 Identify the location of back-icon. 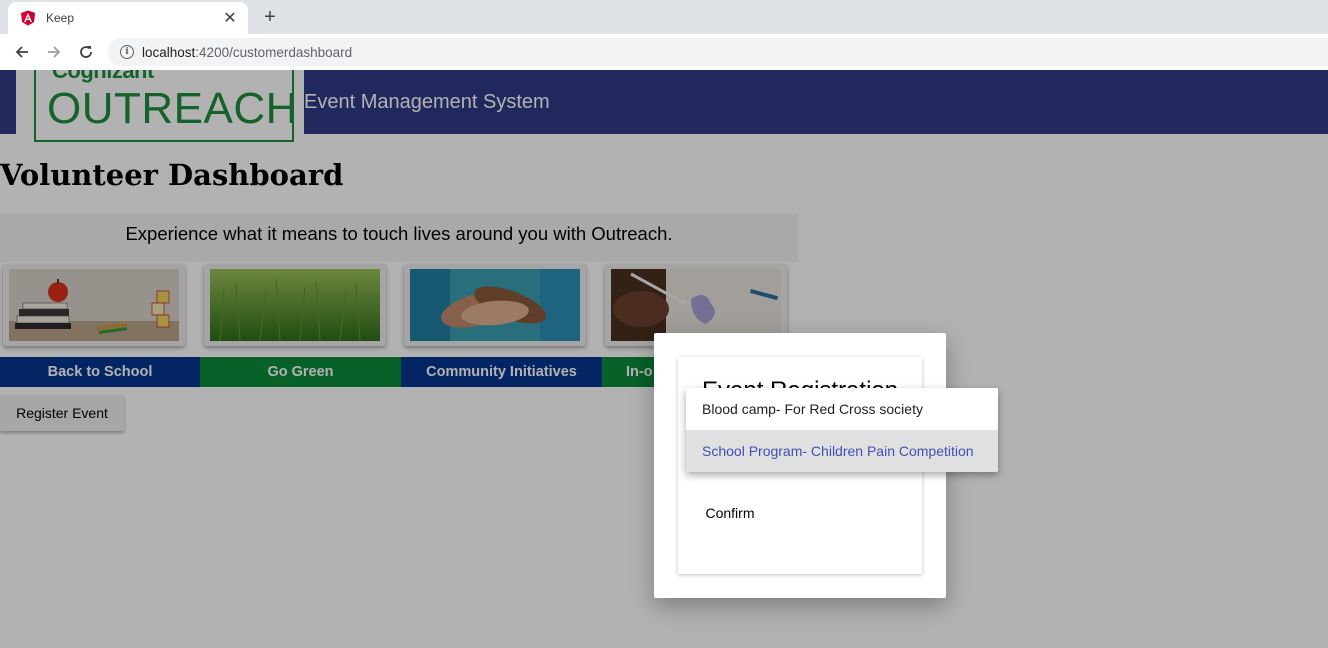
(22, 52).